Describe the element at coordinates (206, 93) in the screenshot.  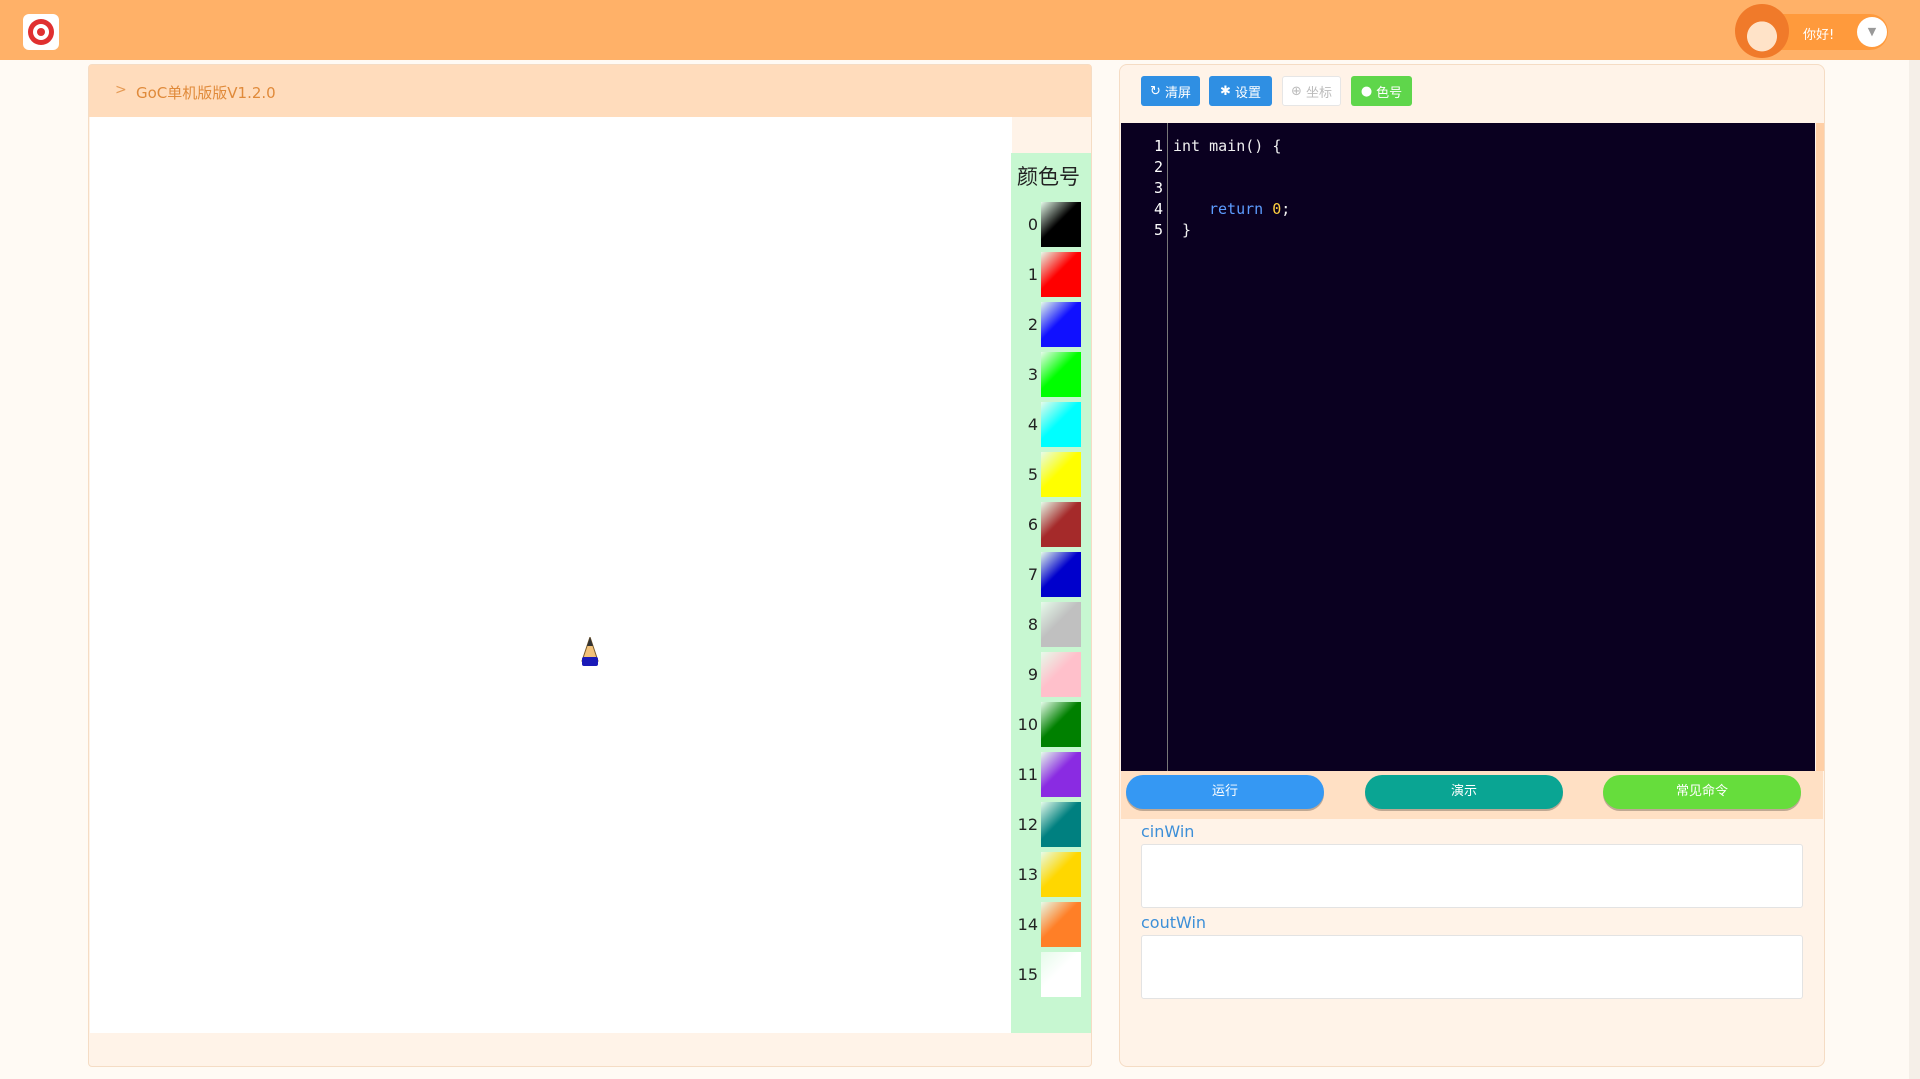
I see `app-version-title: GoC单机版版V1.2.0` at that location.